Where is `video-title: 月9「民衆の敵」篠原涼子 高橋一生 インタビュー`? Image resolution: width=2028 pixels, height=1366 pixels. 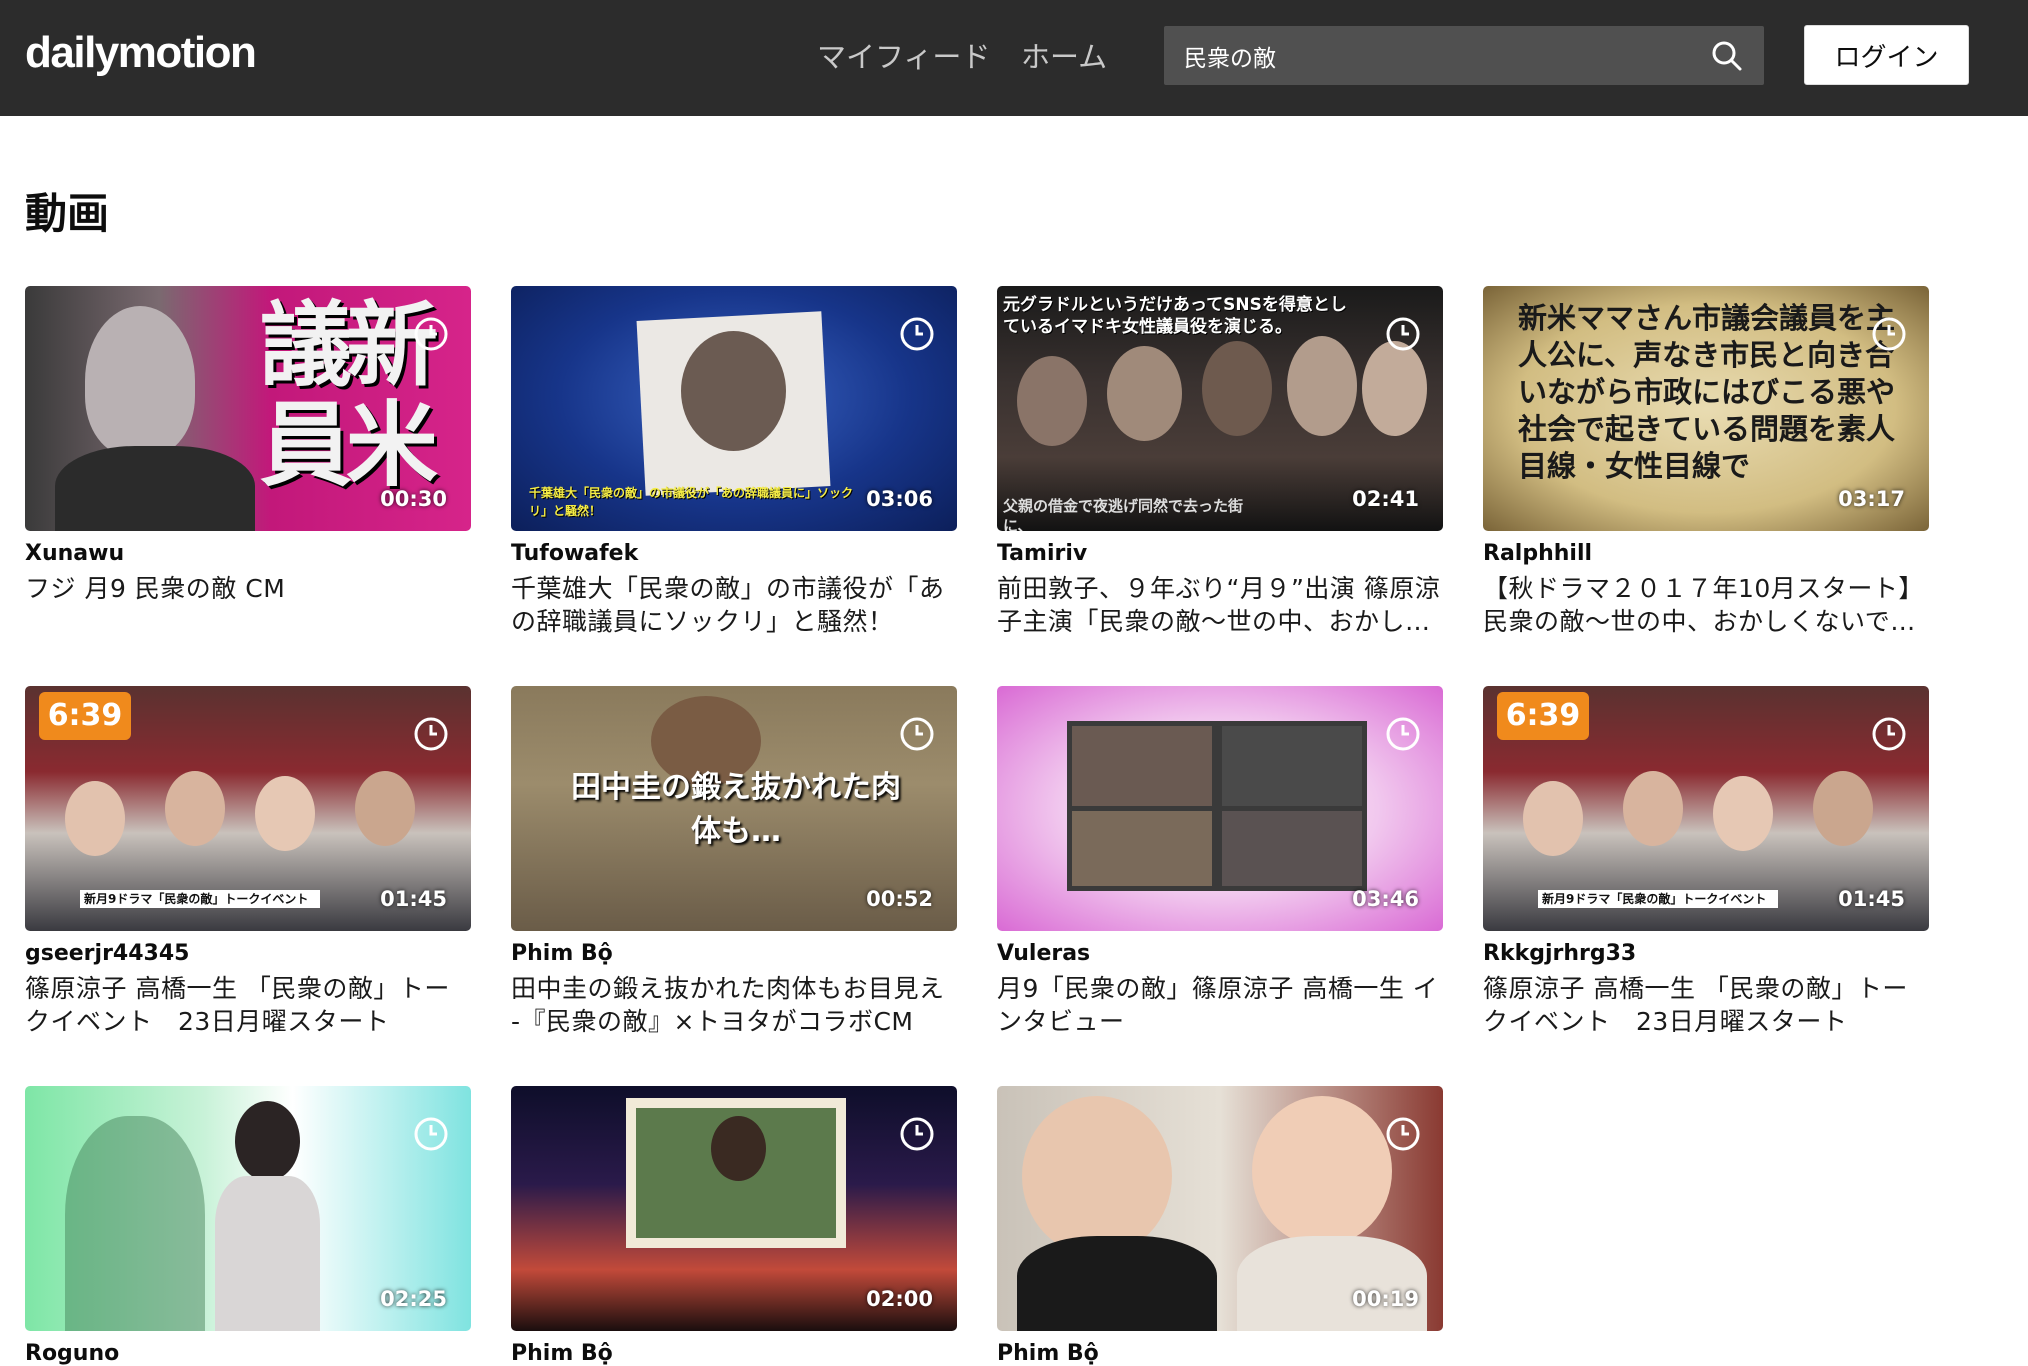
video-title: 月9「民衆の敵」篠原涼子 高橋一生 インタビュー is located at coordinates (1220, 1005).